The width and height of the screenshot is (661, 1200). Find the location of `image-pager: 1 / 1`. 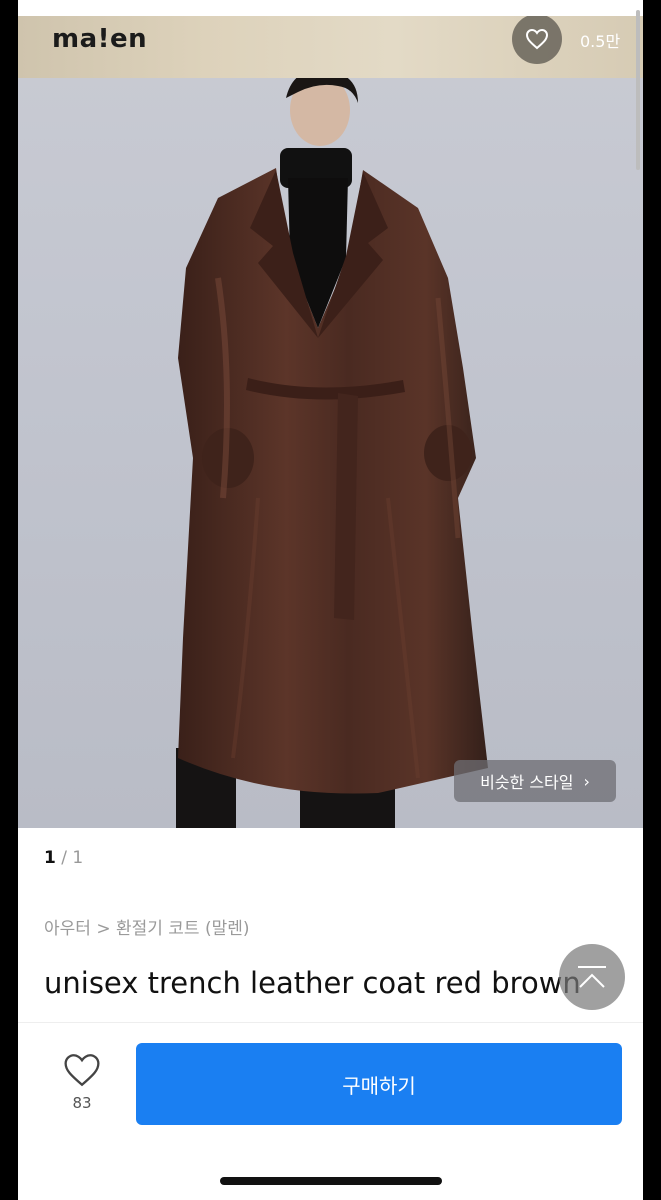

image-pager: 1 / 1 is located at coordinates (63, 858).